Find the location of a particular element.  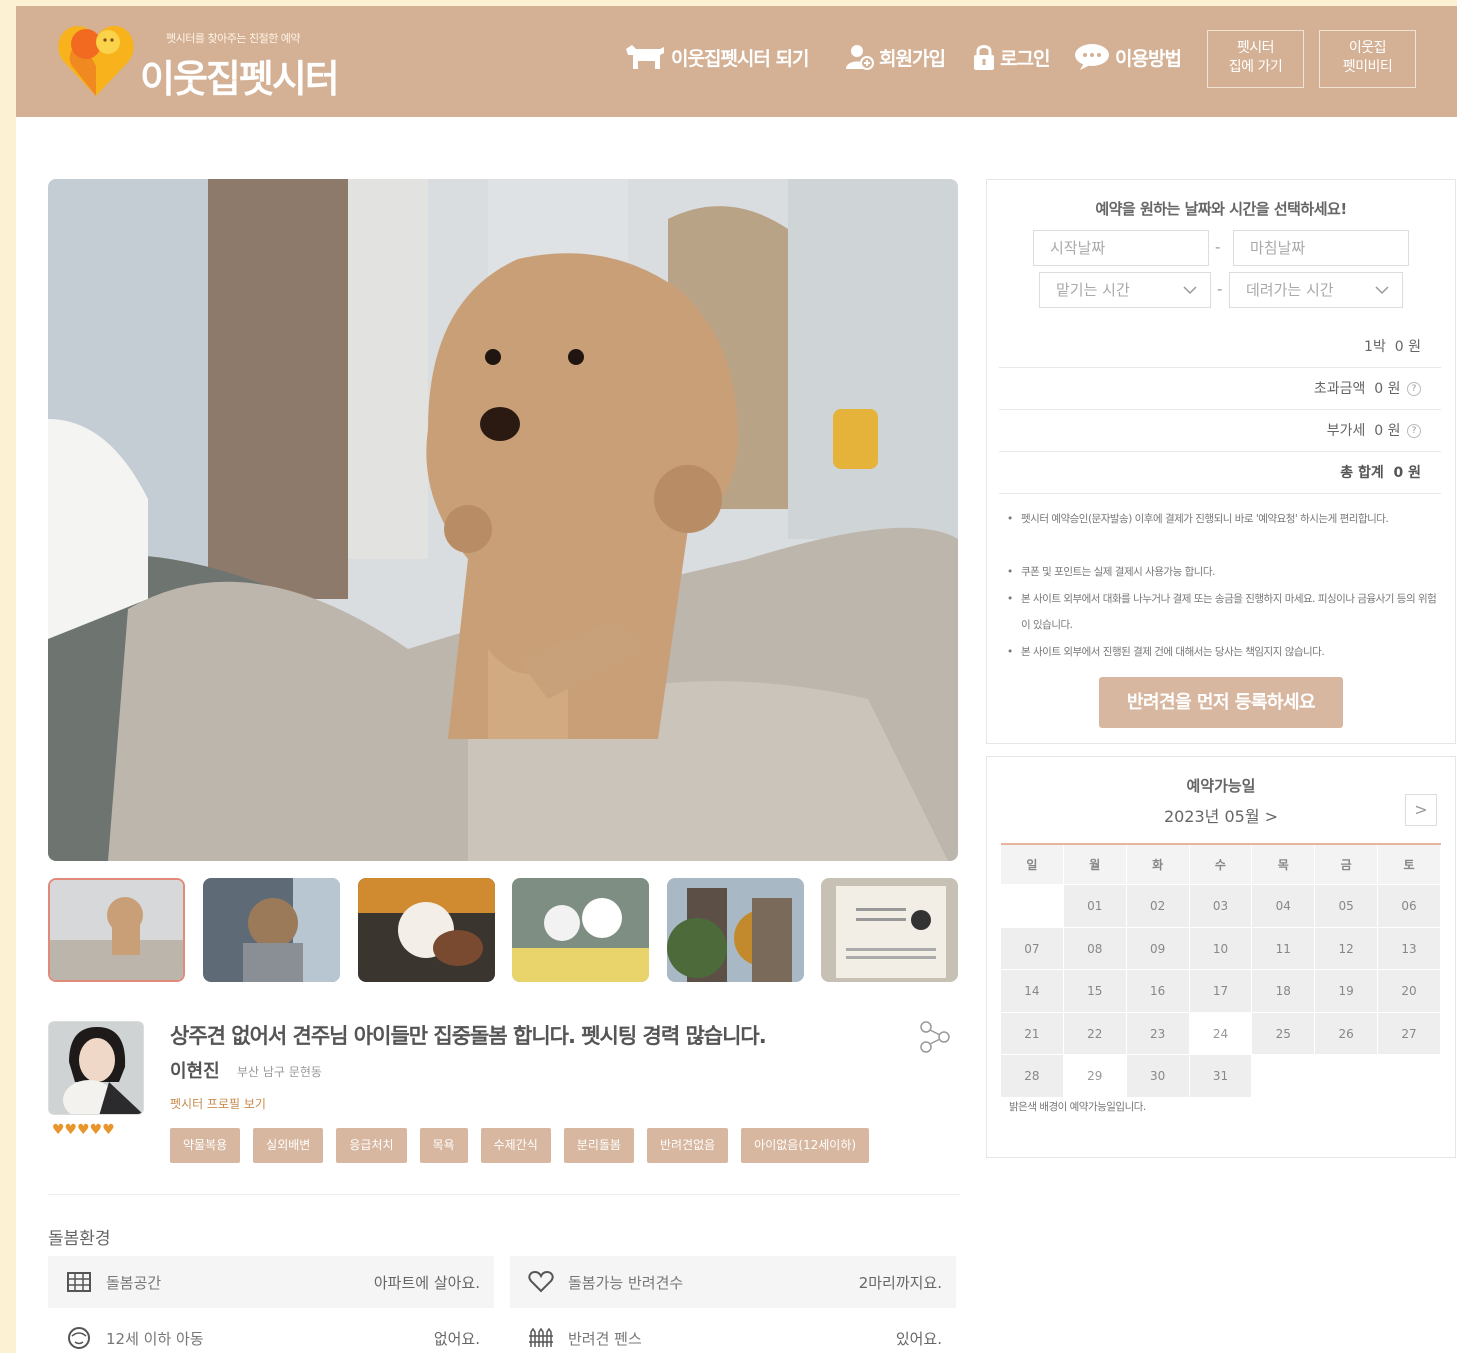

calendar-next-button: > is located at coordinates (1421, 810).